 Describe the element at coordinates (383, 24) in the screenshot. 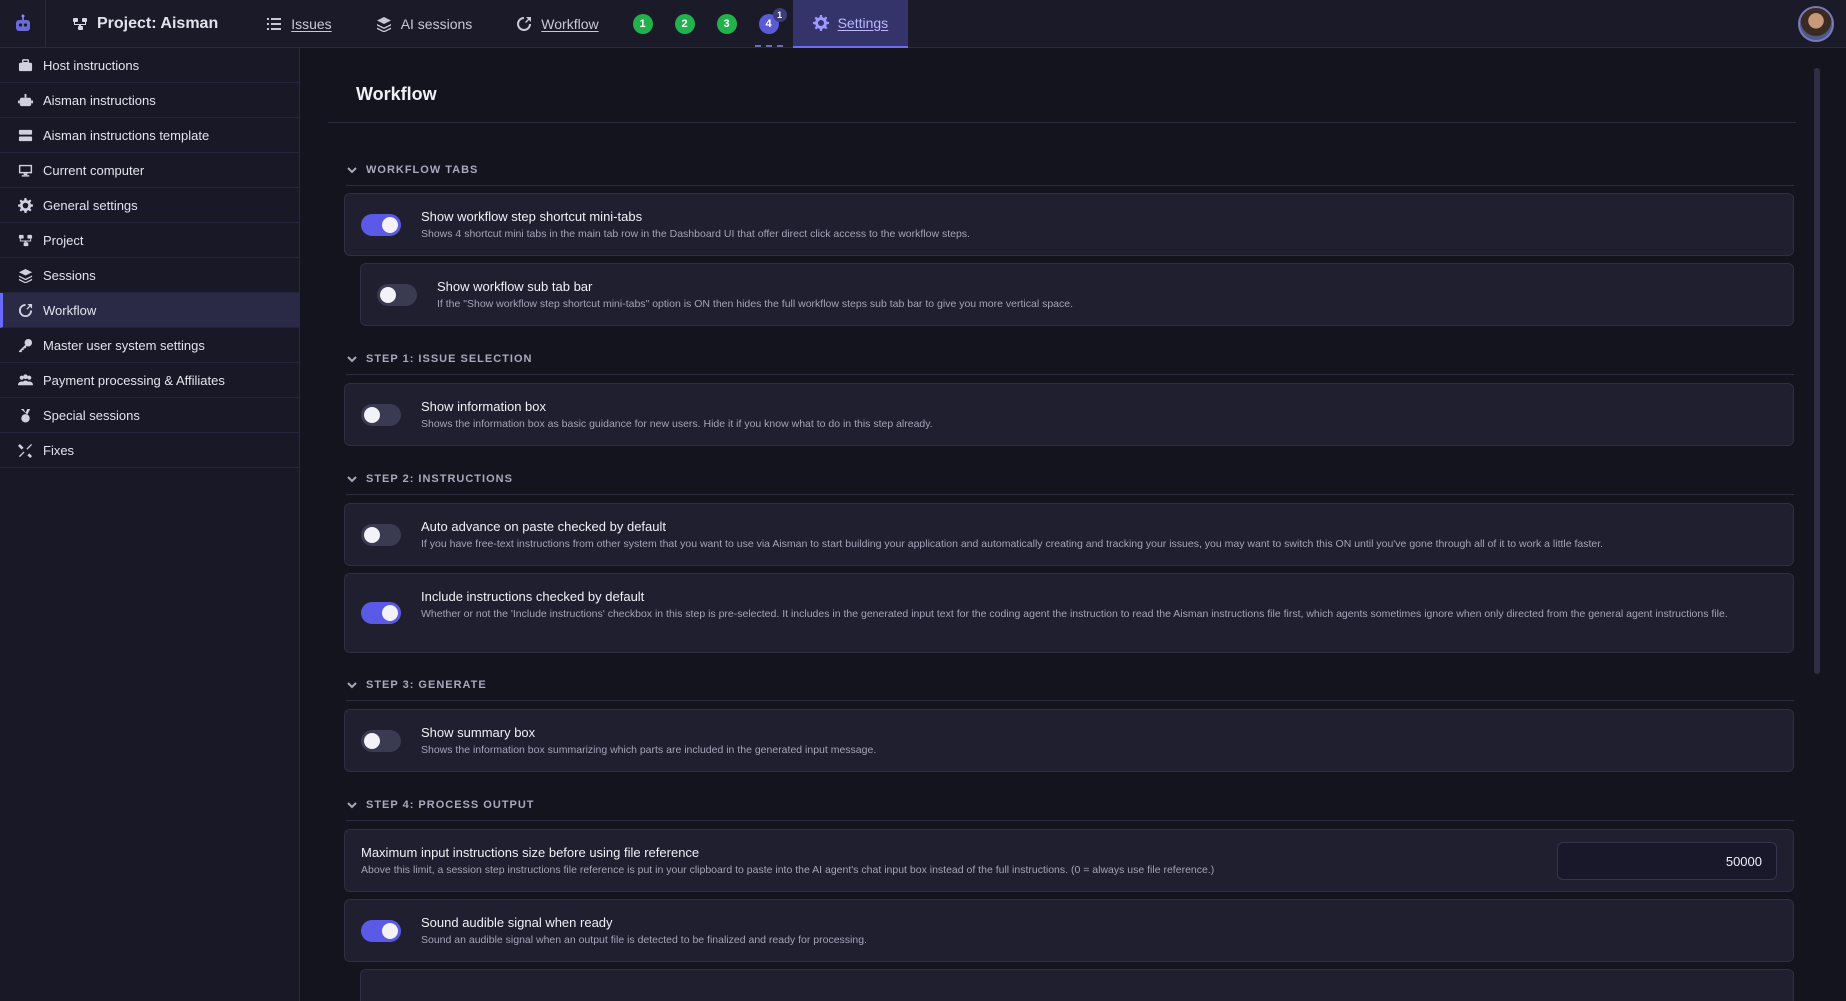

I see `layers-icon` at that location.